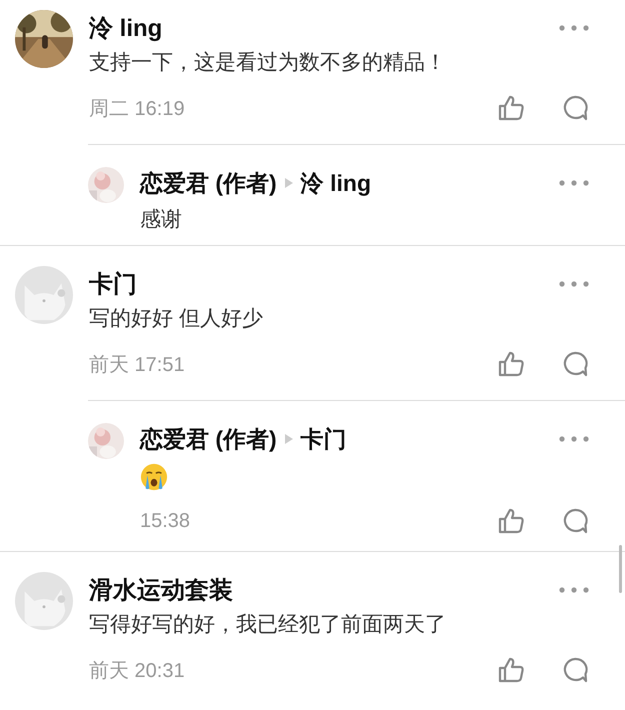  Describe the element at coordinates (176, 319) in the screenshot. I see `comment-text: 写的好好 但人好少` at that location.